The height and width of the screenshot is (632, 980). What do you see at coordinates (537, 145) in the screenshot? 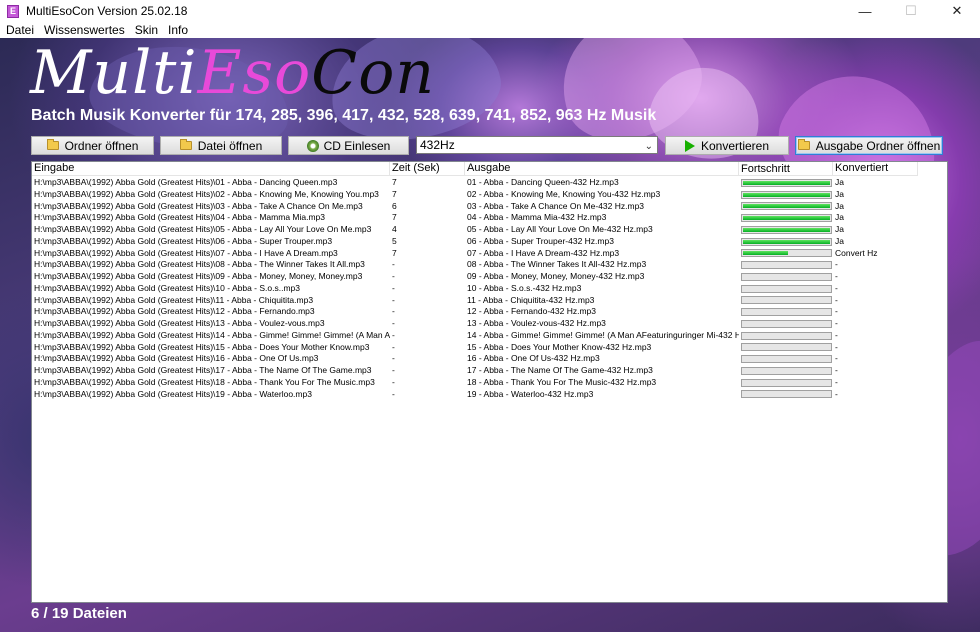
I see `frequency-select: 432Hz ⌄` at bounding box center [537, 145].